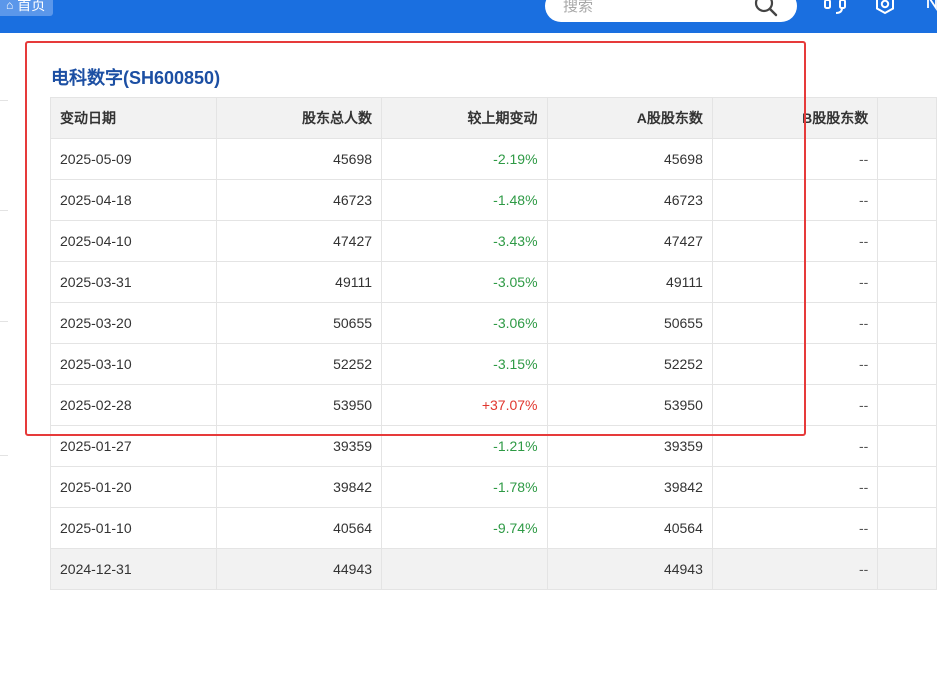  What do you see at coordinates (629, 446) in the screenshot?
I see `cell-a-shares: 39359` at bounding box center [629, 446].